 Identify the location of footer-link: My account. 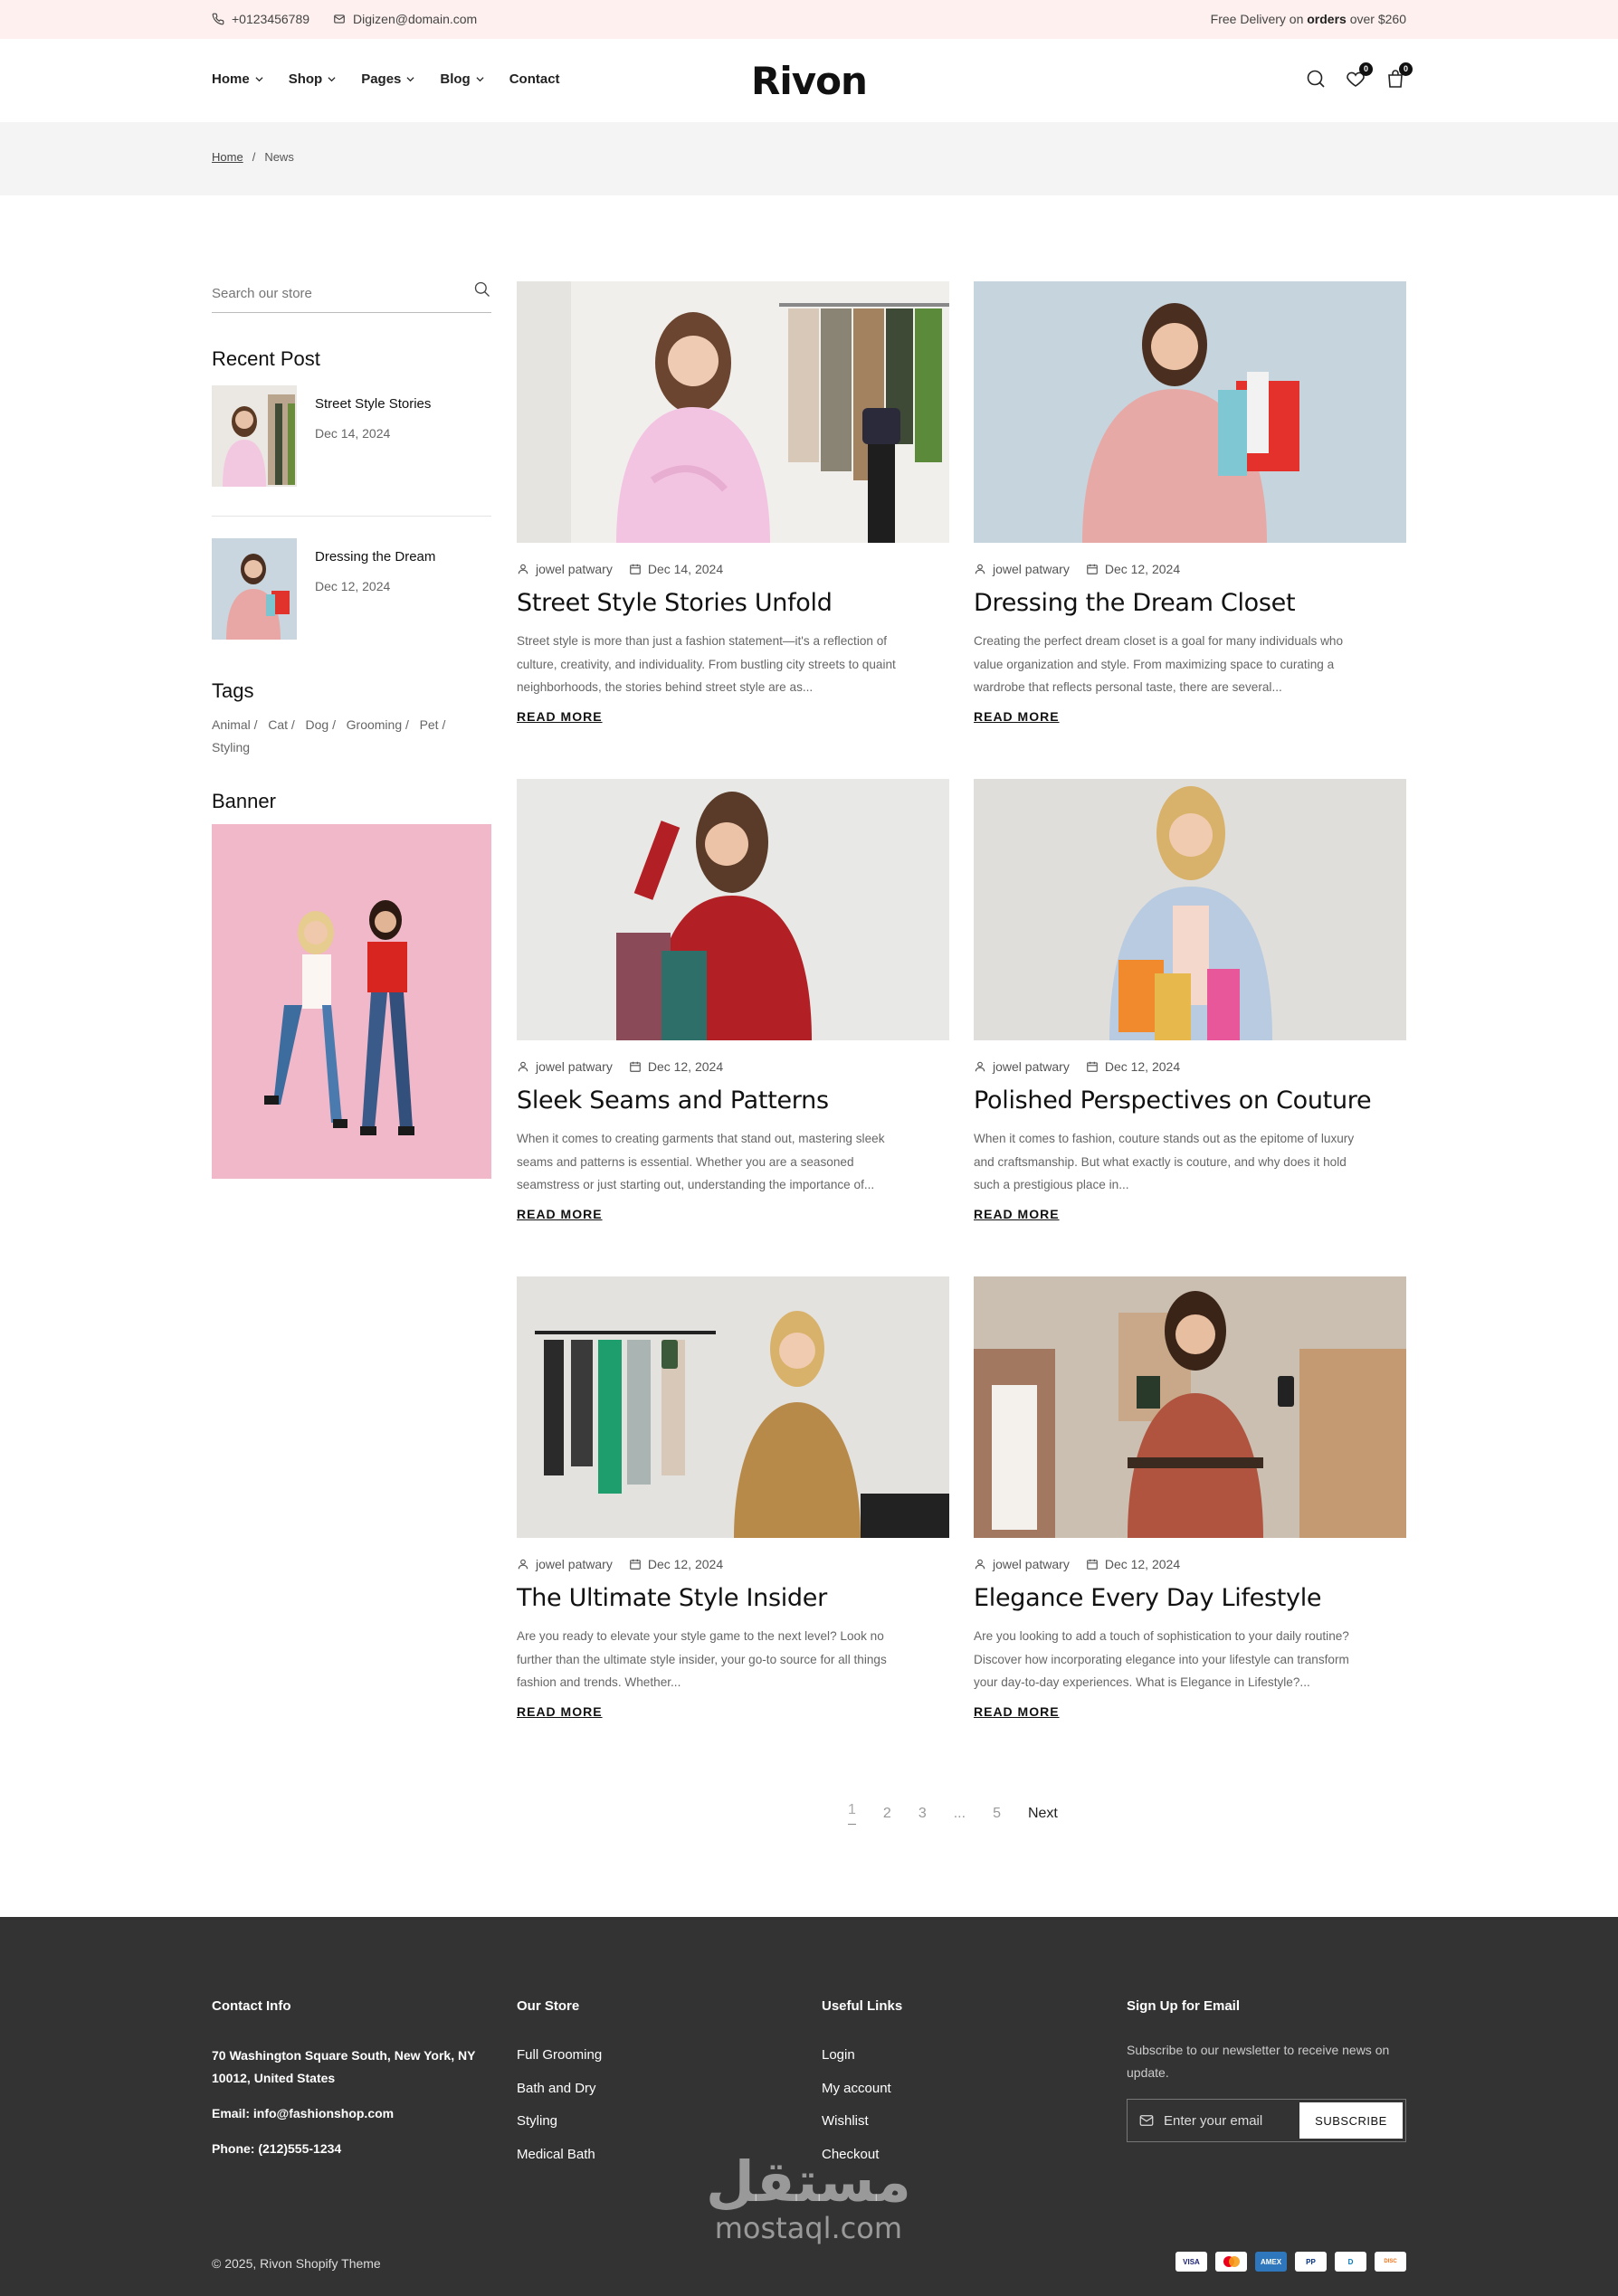
(862, 2089).